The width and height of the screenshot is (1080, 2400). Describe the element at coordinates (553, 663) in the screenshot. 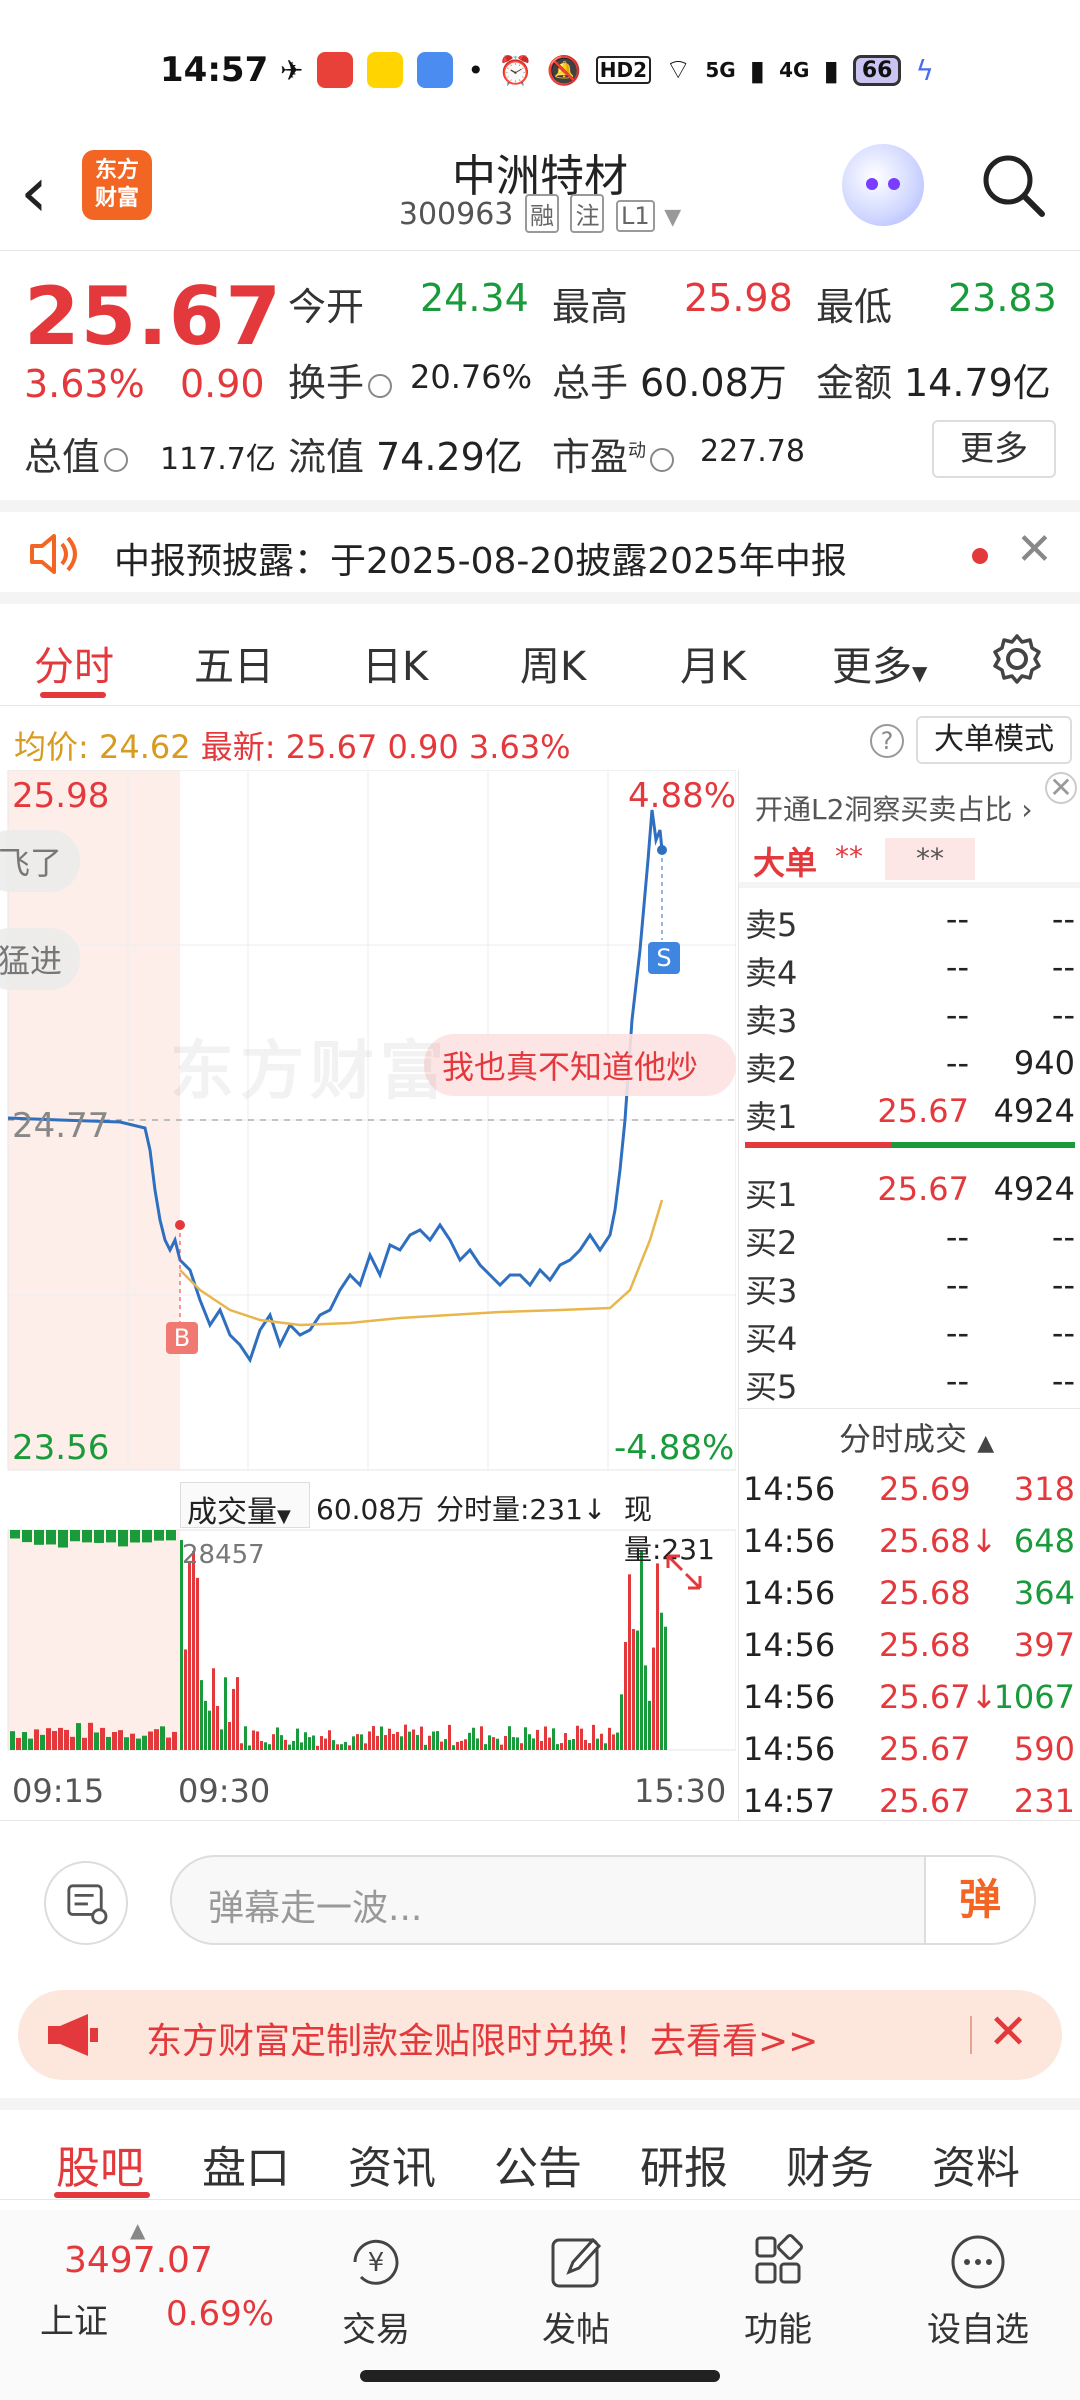

I see `tab-weekly-k: 周K` at that location.